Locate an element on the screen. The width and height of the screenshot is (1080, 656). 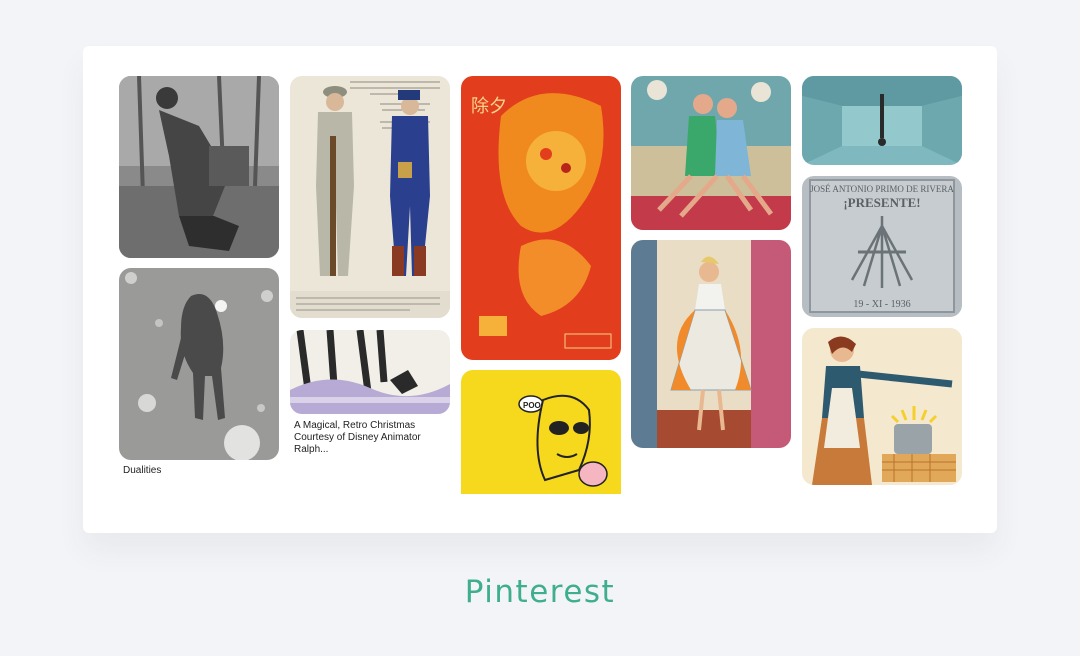
pin-retro-couple is located at coordinates (711, 153).